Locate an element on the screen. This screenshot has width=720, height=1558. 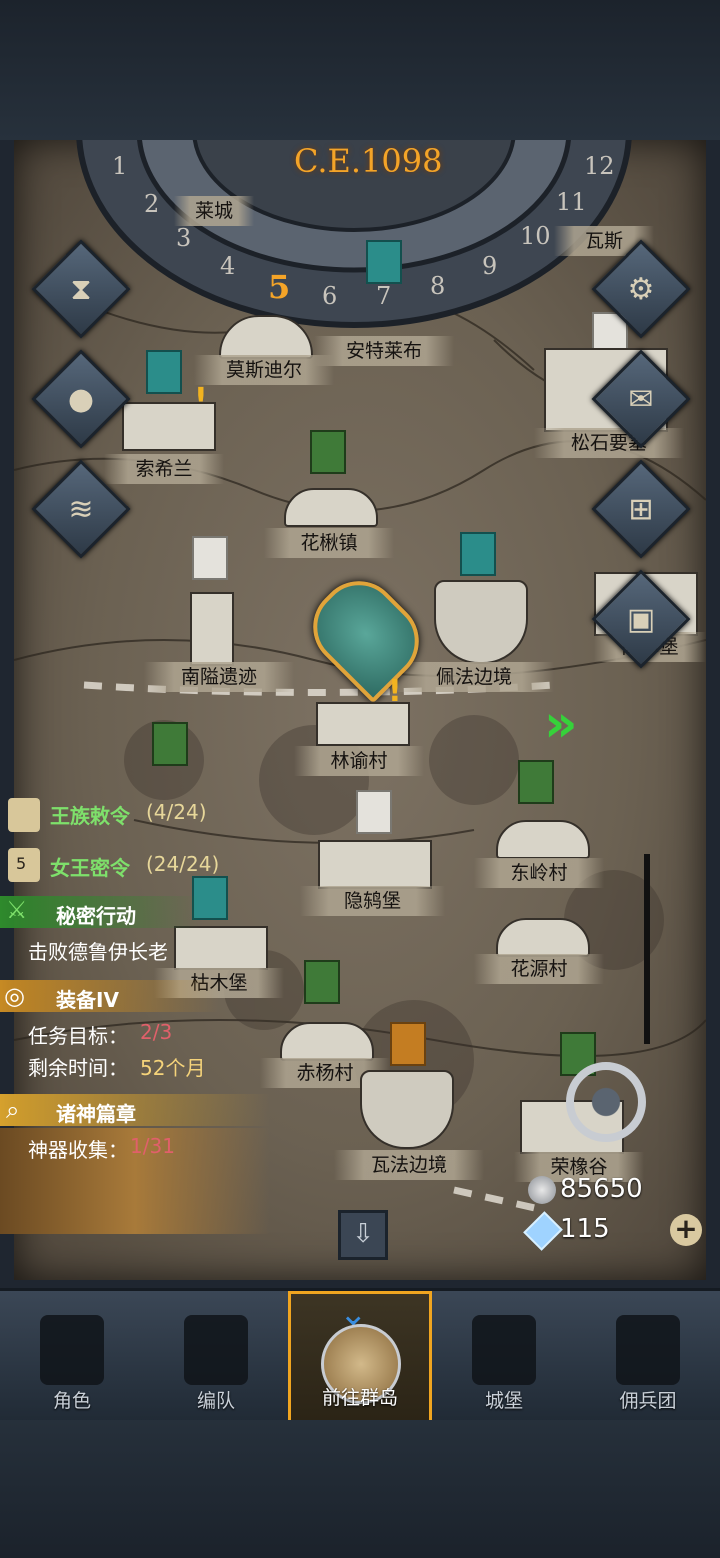
town-icon-huayuan is located at coordinates (543, 937).